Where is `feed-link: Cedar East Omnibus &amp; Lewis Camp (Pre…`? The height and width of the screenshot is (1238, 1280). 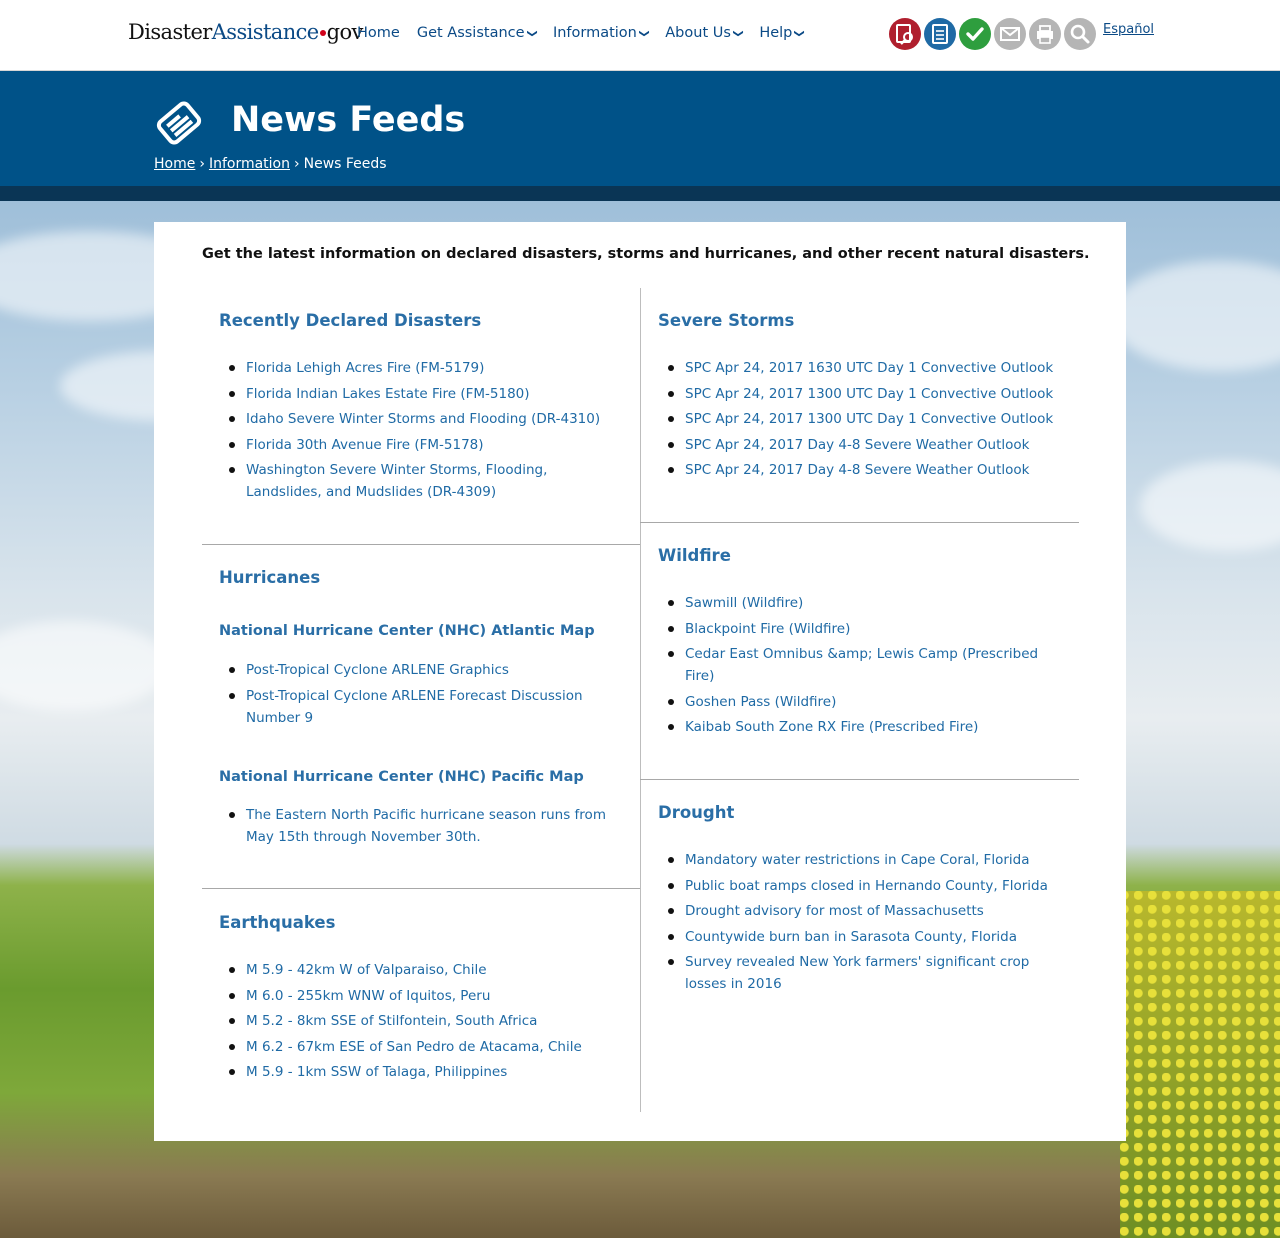
feed-link: Cedar East Omnibus &amp; Lewis Camp (Pre… is located at coordinates (858, 665).